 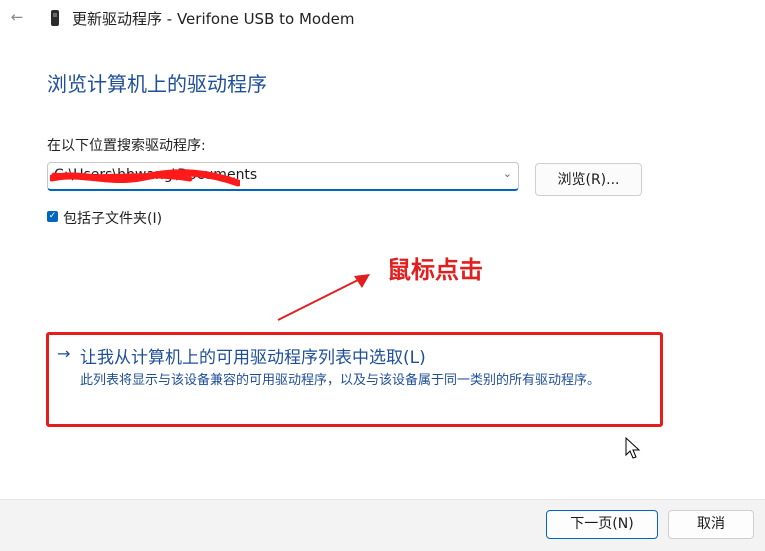 What do you see at coordinates (213, 19) in the screenshot?
I see `window-title: 更新驱动程序 - Verifone USB to Modem` at bounding box center [213, 19].